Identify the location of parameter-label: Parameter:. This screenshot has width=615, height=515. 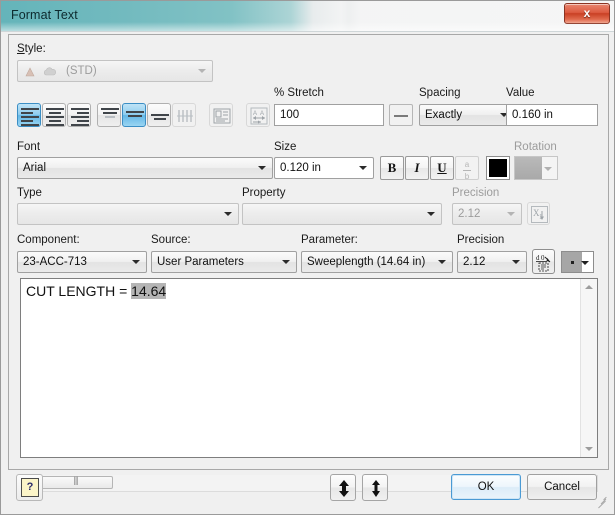
(329, 240).